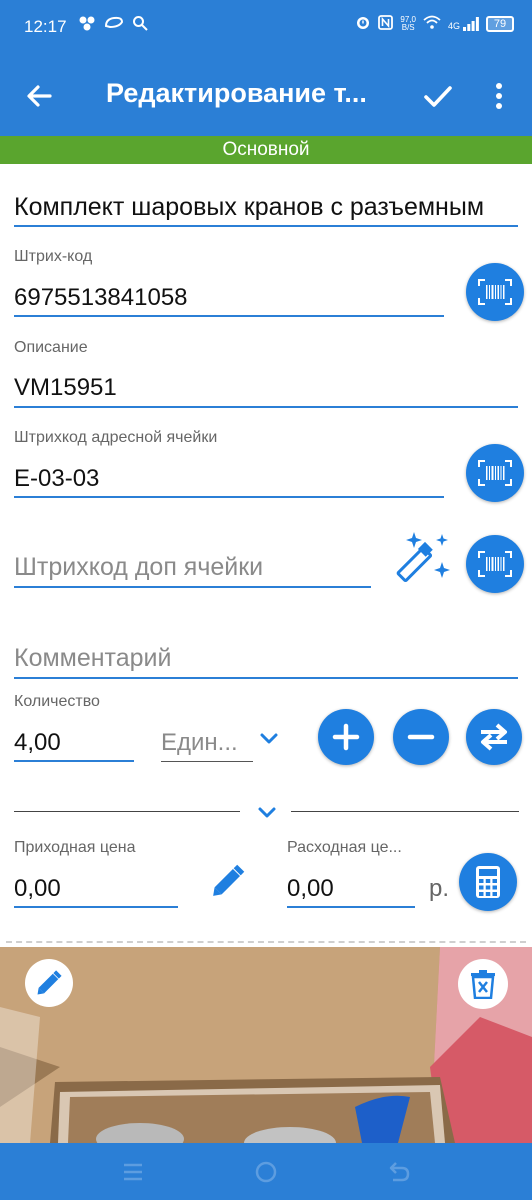 The image size is (532, 1200). I want to click on expander-line-right, so click(405, 811).